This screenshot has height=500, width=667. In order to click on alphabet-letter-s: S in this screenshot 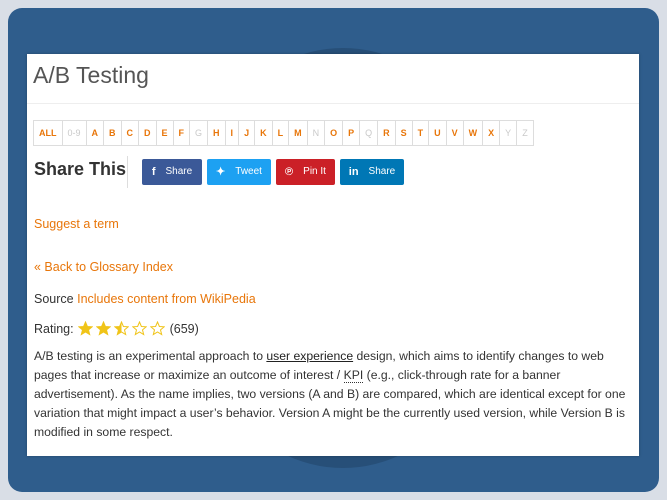, I will do `click(403, 133)`.